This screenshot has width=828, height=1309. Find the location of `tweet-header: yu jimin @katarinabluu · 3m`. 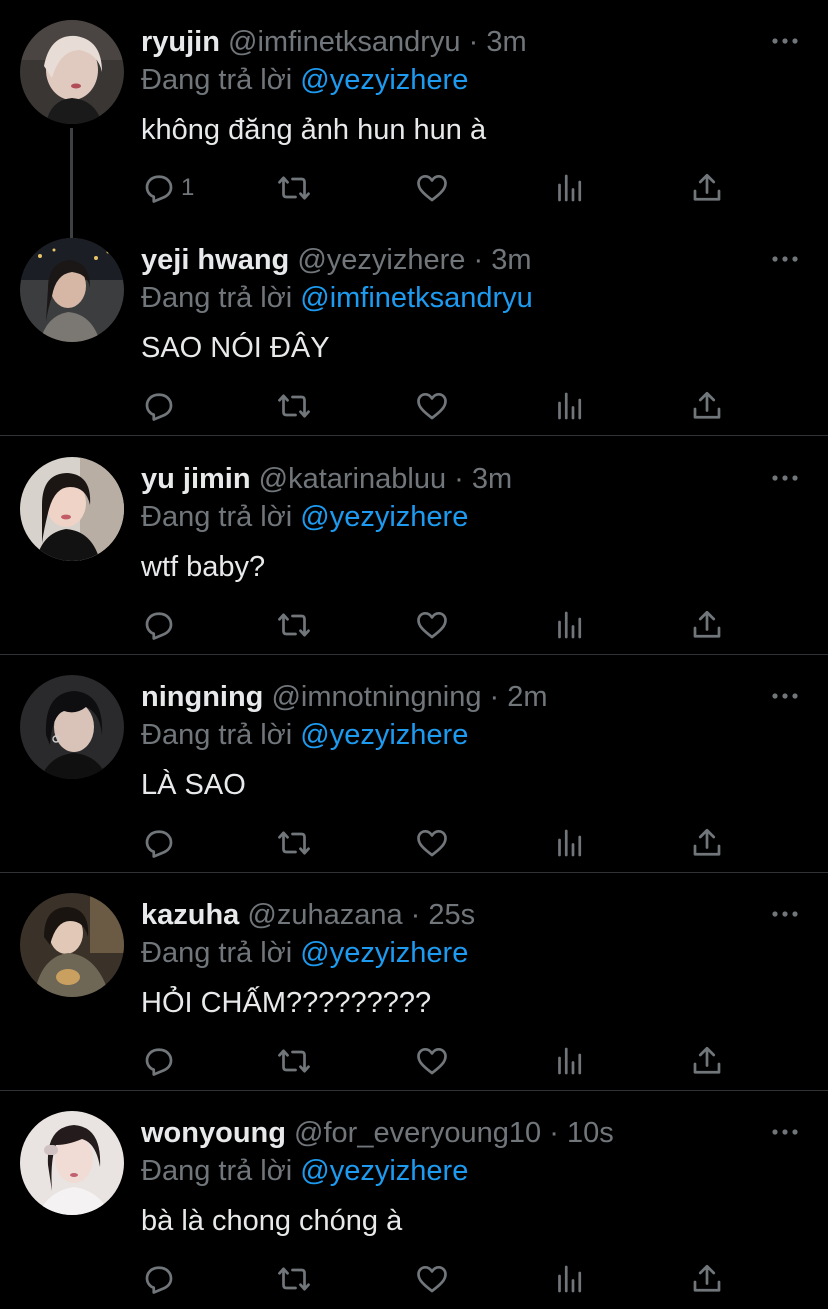

tweet-header: yu jimin @katarinabluu · 3m is located at coordinates (326, 479).